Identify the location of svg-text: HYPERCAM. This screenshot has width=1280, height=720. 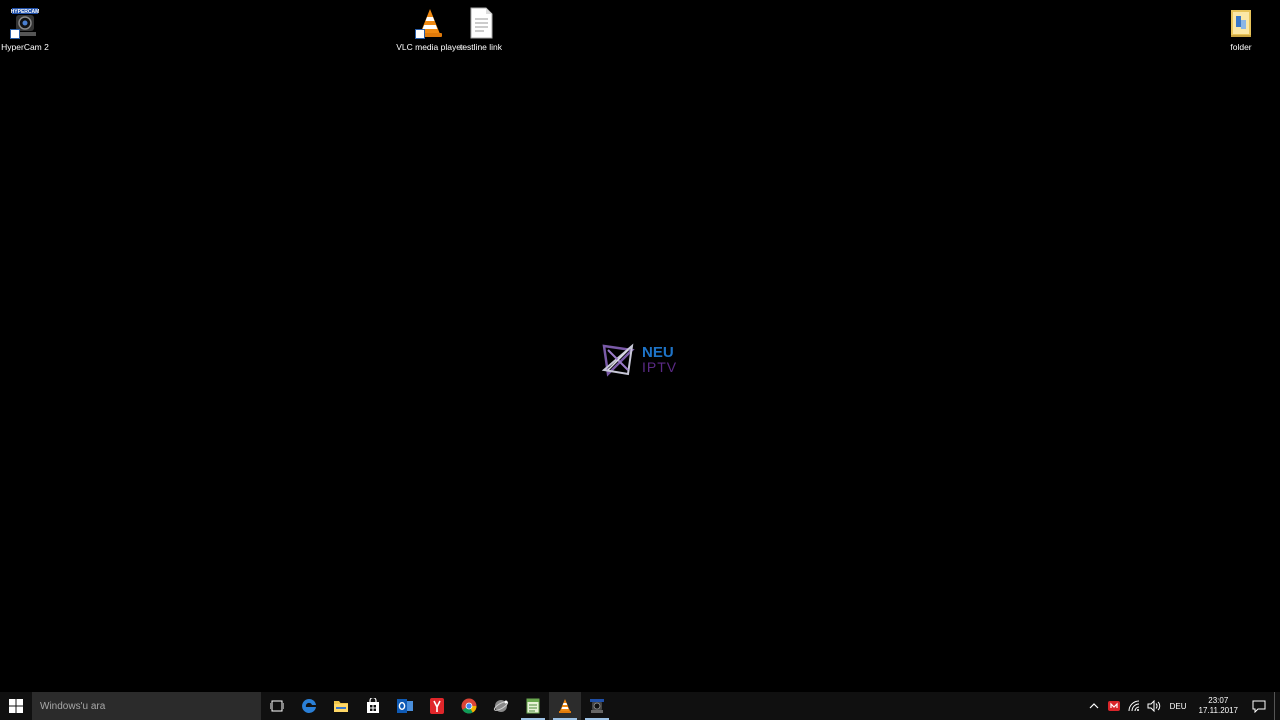
(25, 12).